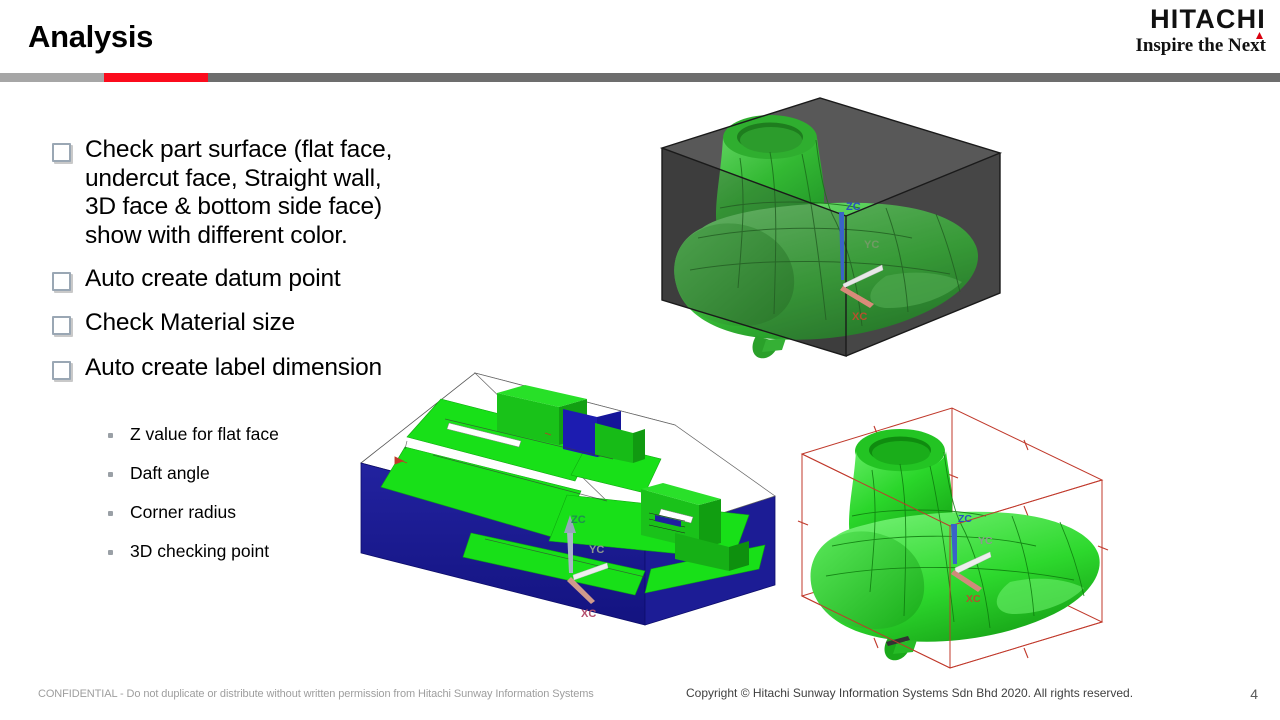  I want to click on divider-segment-dark, so click(744, 77).